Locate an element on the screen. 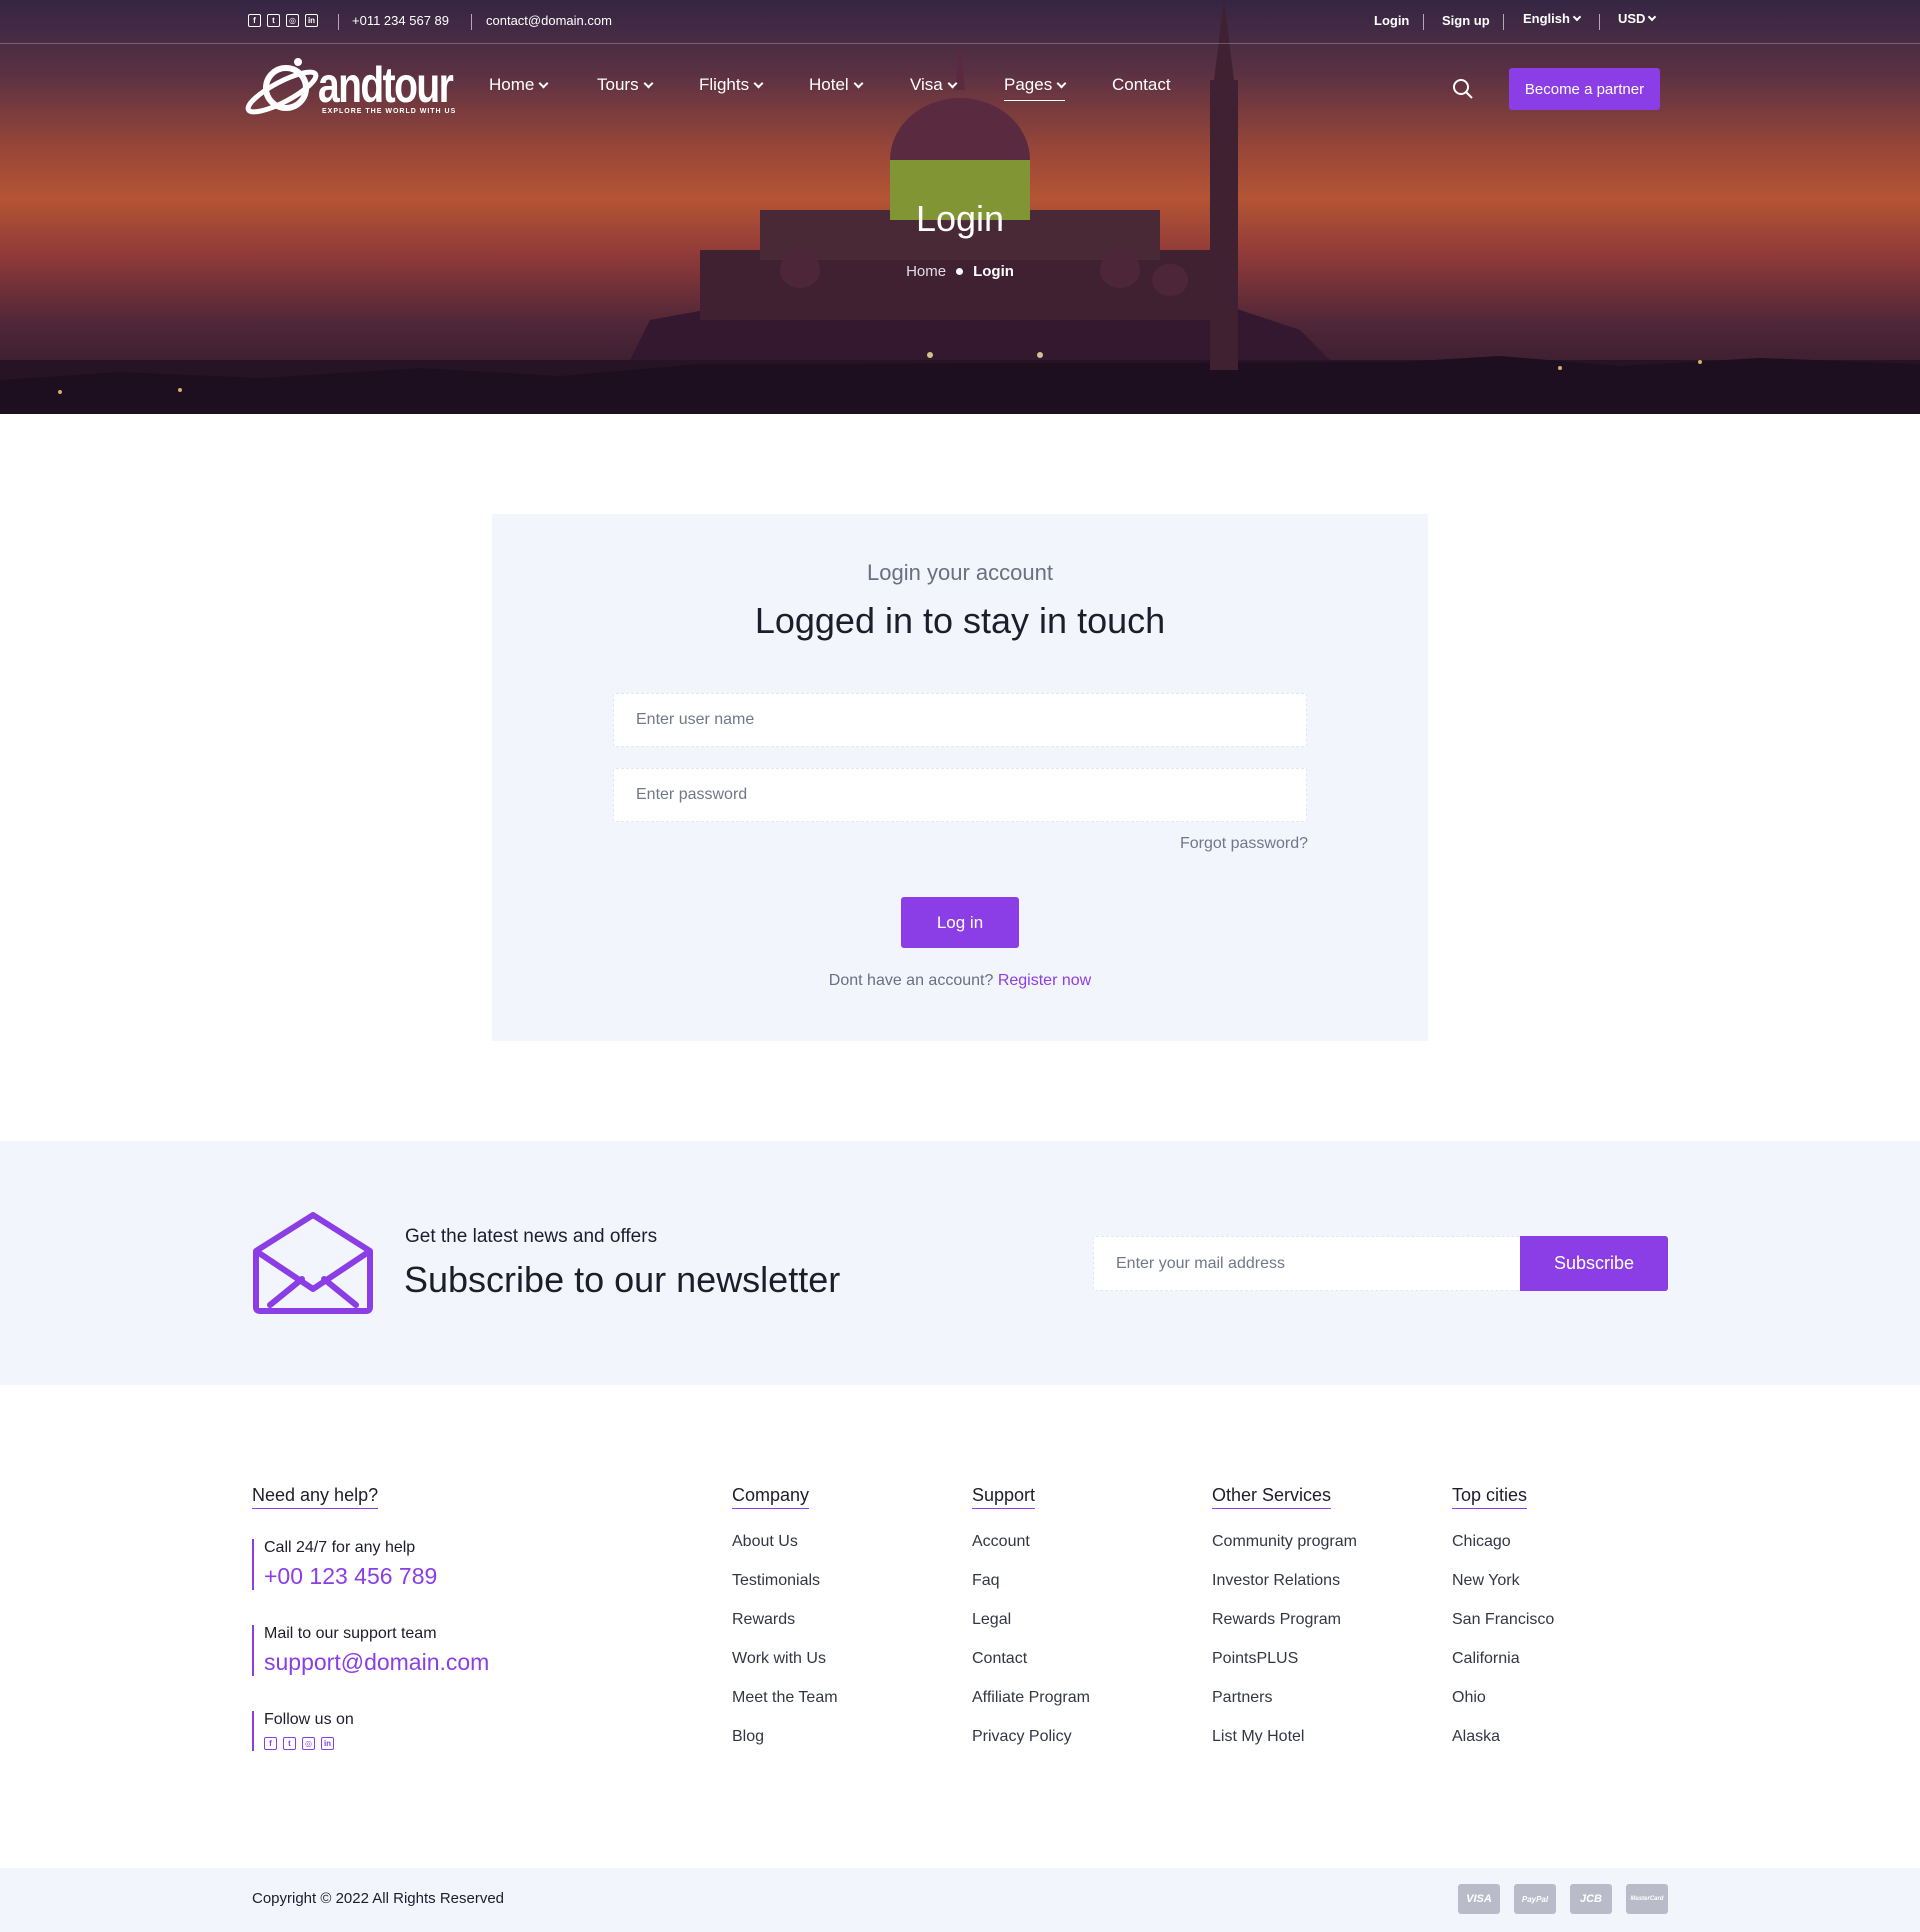 The height and width of the screenshot is (1932, 1920). language-label: English is located at coordinates (1546, 18).